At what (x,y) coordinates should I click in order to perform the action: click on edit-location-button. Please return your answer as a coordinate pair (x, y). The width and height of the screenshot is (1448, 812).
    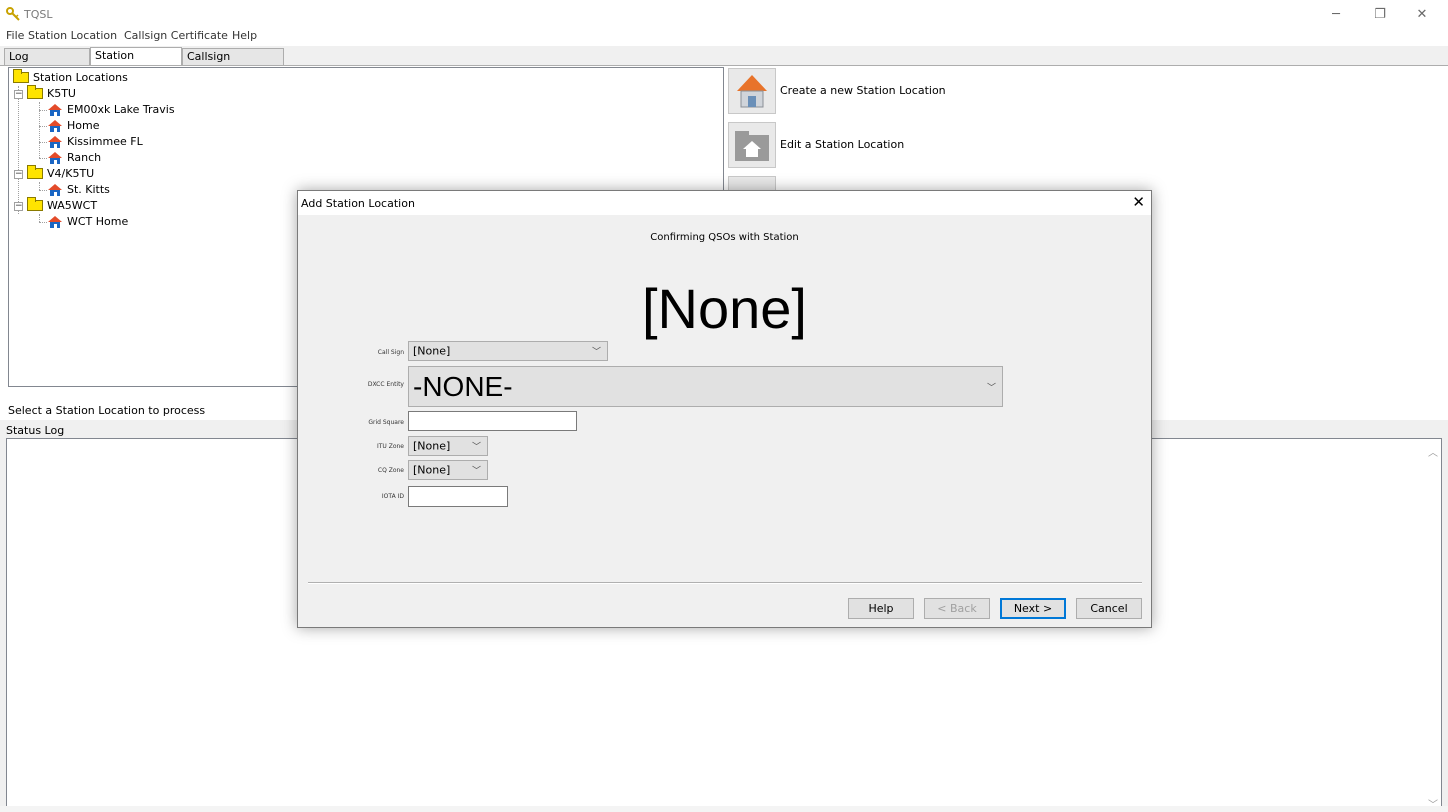
    Looking at the image, I should click on (752, 145).